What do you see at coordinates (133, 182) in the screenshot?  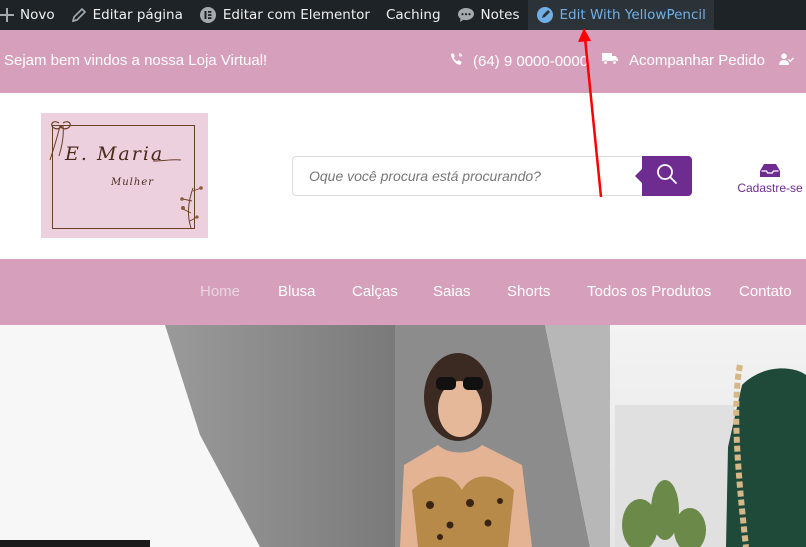 I see `logo-subtext: Mulher` at bounding box center [133, 182].